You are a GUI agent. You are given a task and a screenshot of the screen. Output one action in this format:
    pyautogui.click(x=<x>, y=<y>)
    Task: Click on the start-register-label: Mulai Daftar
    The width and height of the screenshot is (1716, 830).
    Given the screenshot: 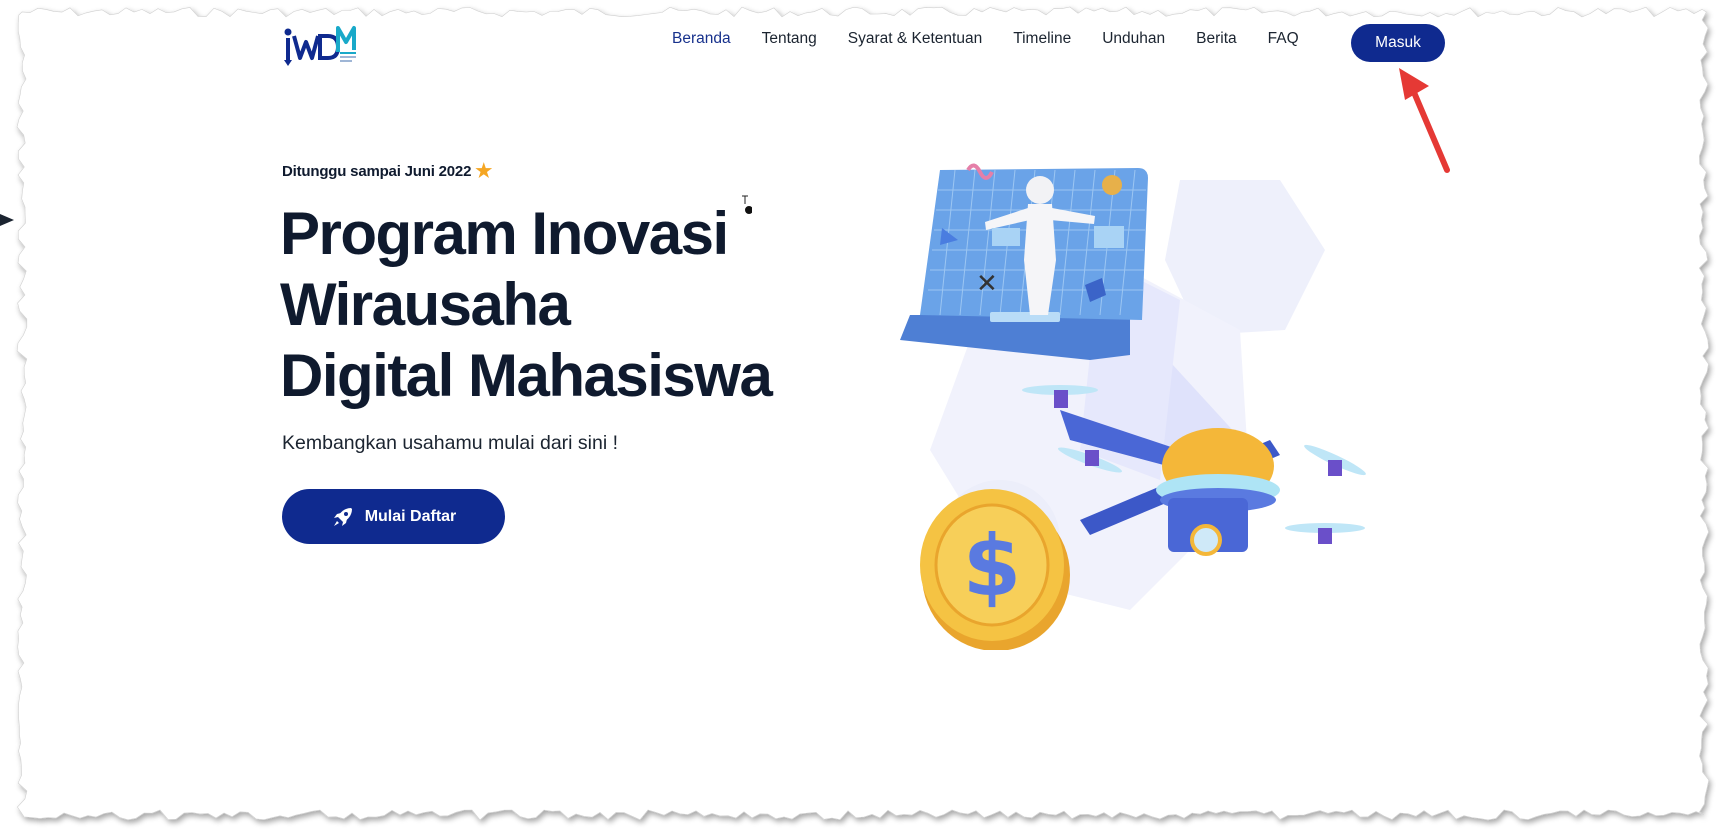 What is the action you would take?
    pyautogui.click(x=410, y=516)
    